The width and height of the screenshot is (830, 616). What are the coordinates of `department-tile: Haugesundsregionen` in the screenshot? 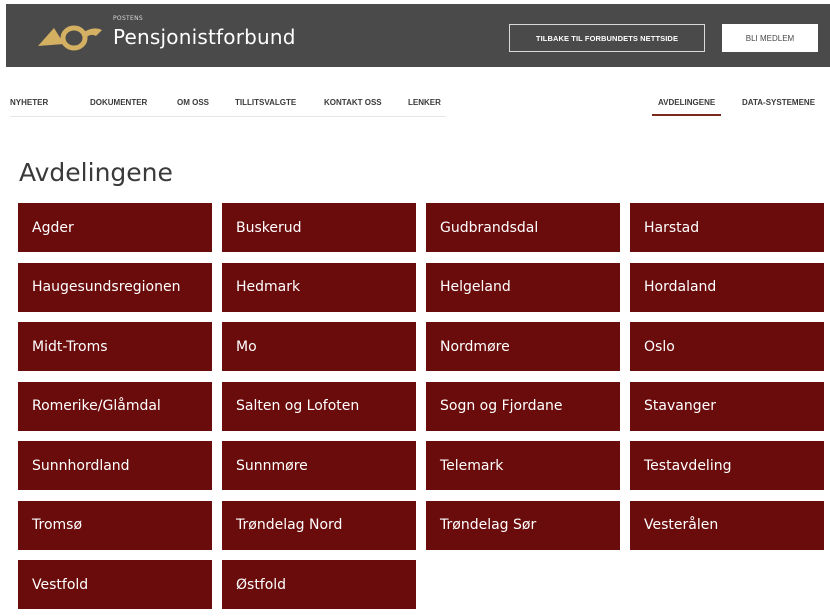 It's located at (115, 287).